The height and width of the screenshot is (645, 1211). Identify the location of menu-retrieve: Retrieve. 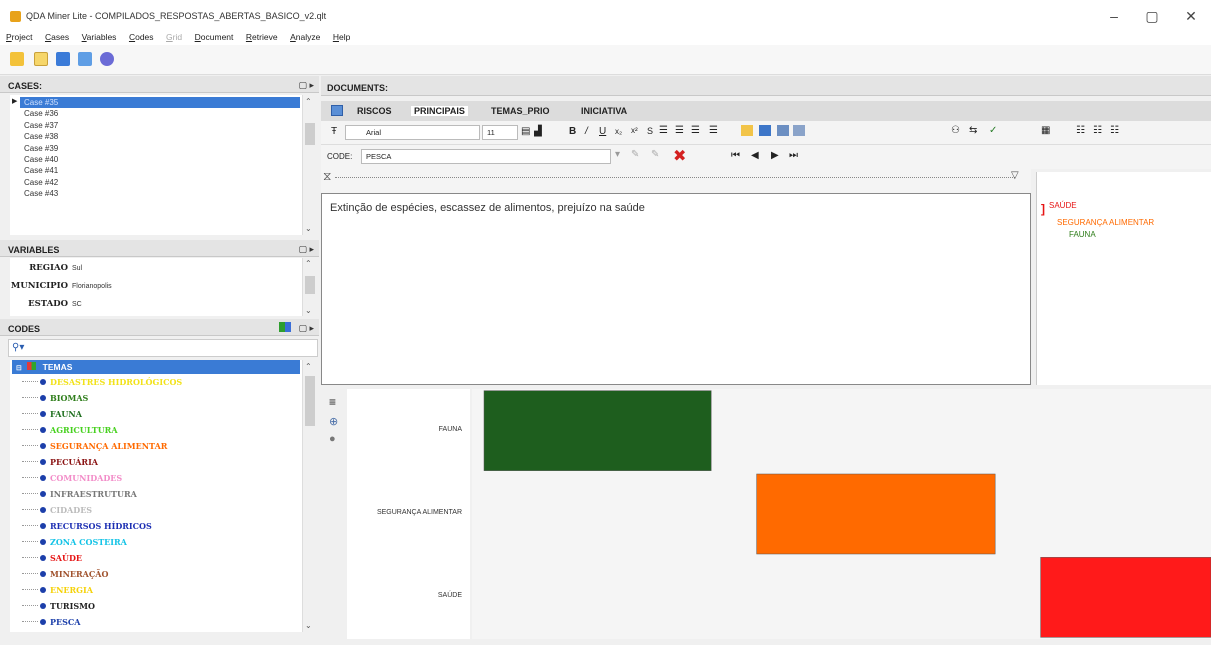
(261, 36).